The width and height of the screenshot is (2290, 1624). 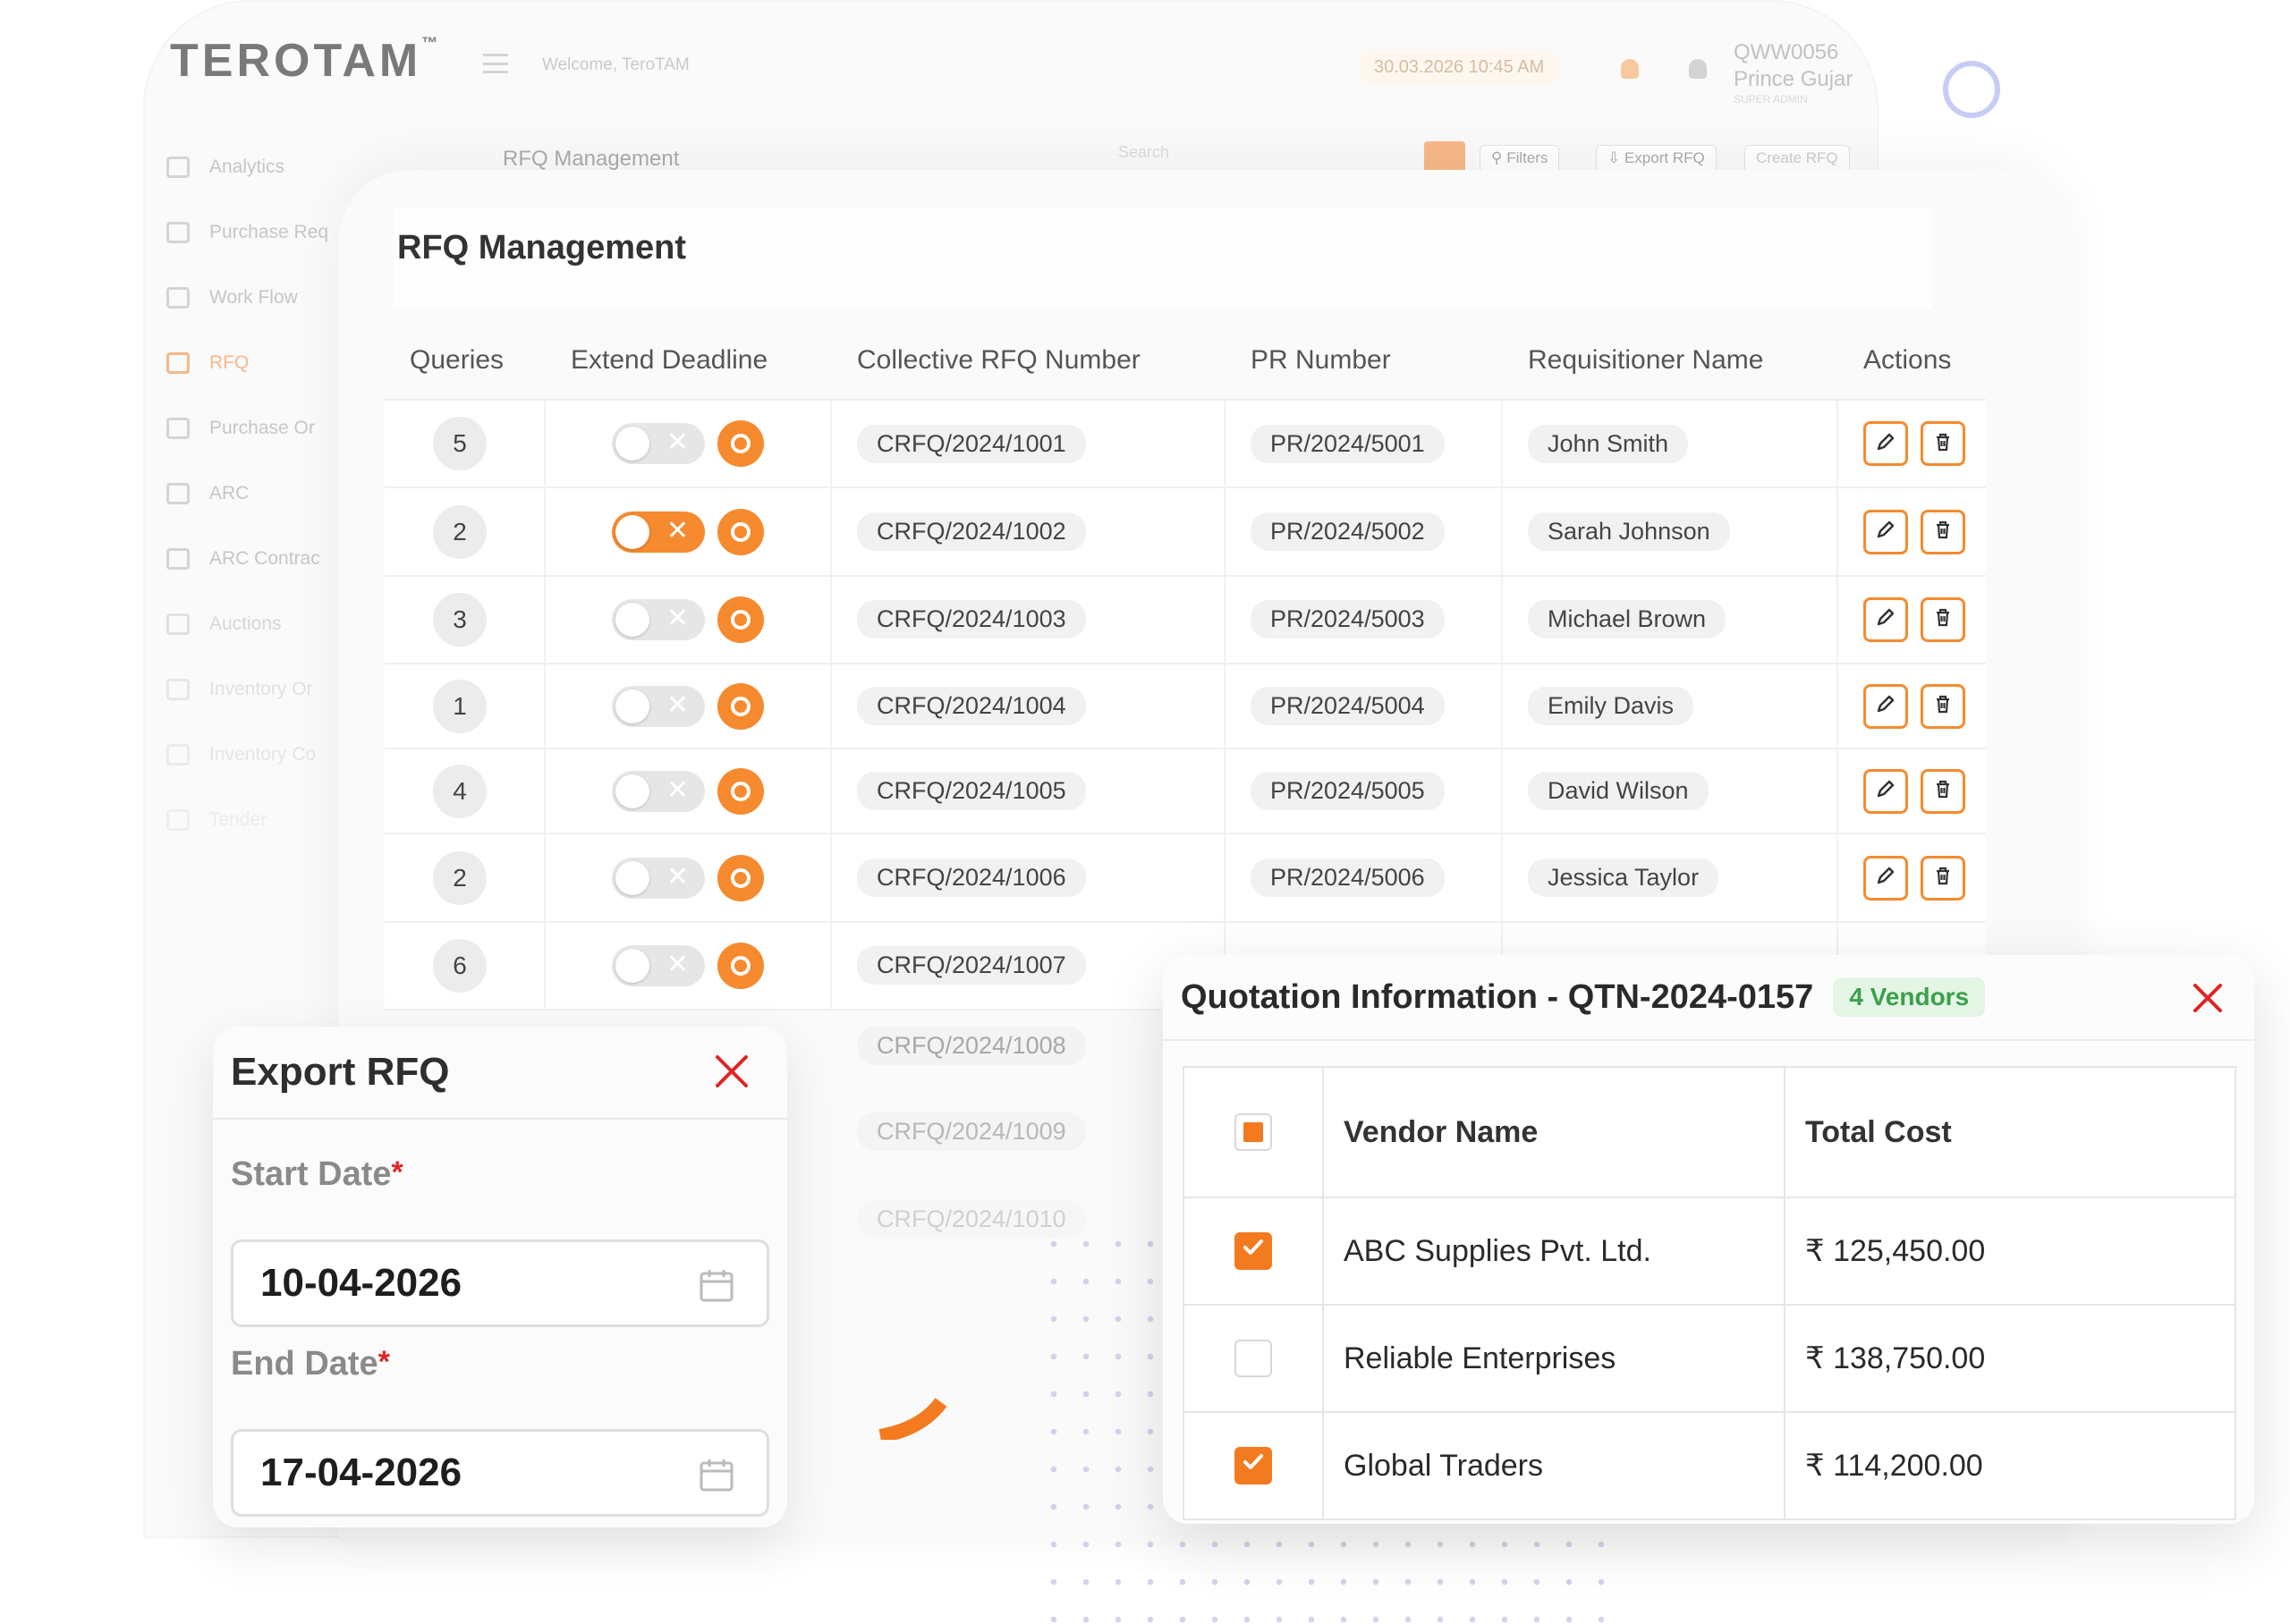 What do you see at coordinates (689, 360) in the screenshot?
I see `column-header-extend-deadline: Extend Deadline` at bounding box center [689, 360].